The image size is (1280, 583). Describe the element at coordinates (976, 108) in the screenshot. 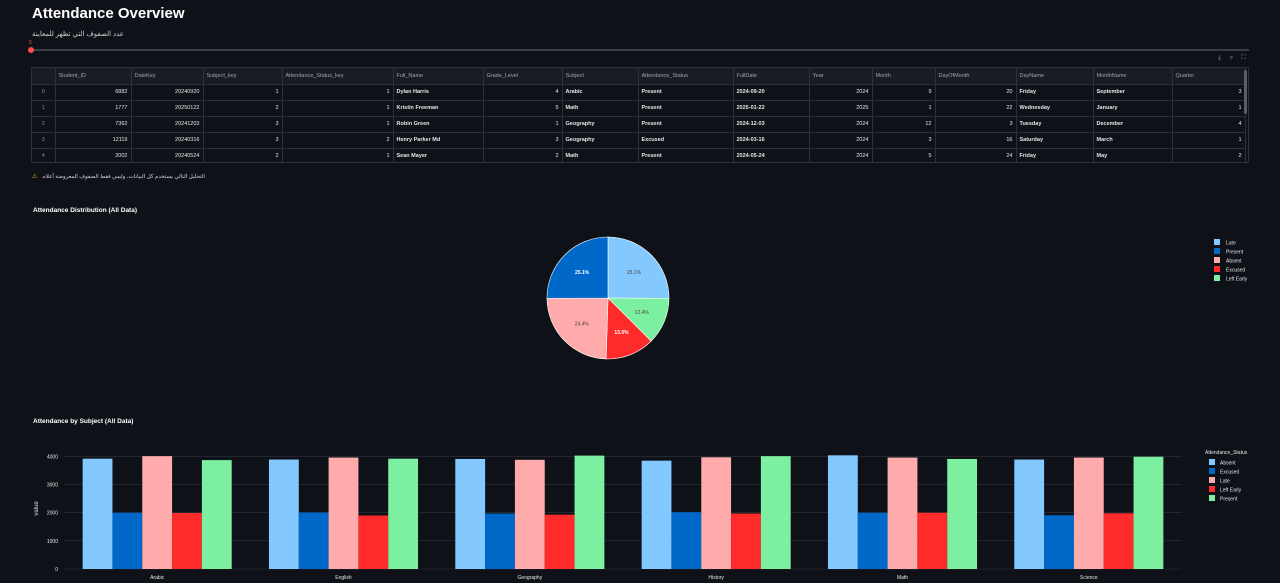

I see `table-cell: 22` at that location.